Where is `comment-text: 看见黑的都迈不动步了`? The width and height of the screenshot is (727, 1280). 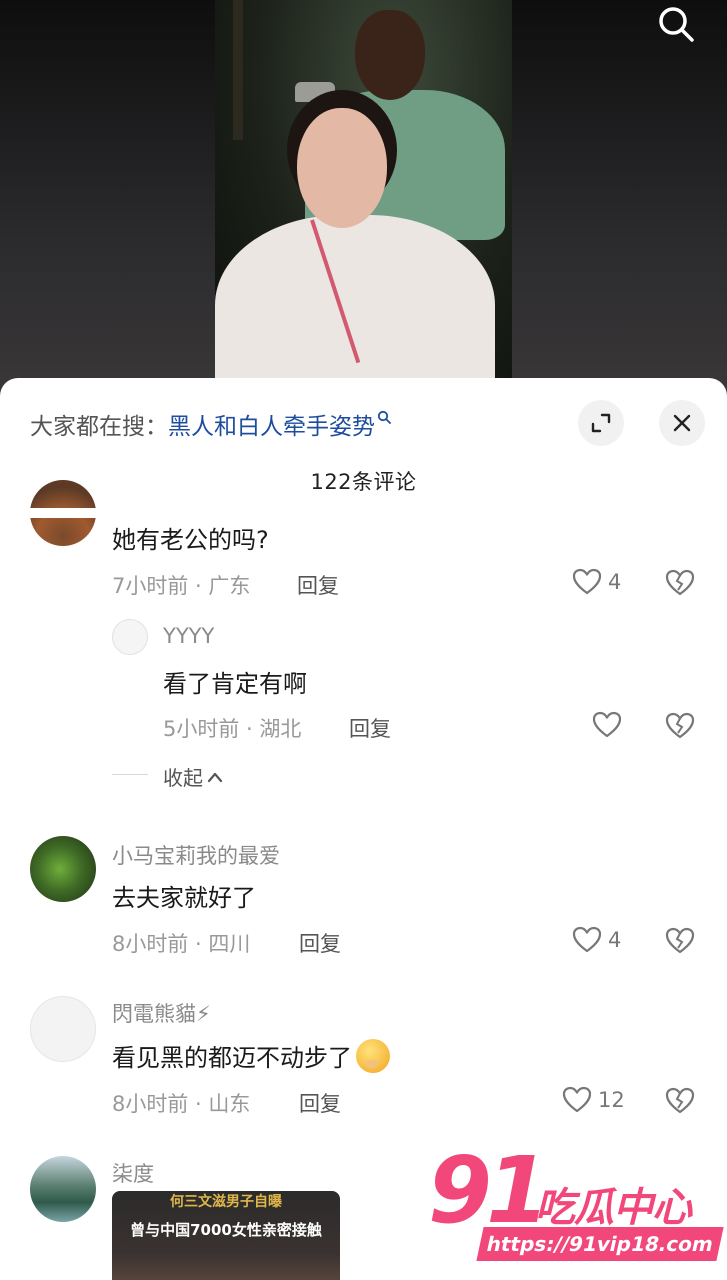
comment-text: 看见黑的都迈不动步了 is located at coordinates (251, 1055).